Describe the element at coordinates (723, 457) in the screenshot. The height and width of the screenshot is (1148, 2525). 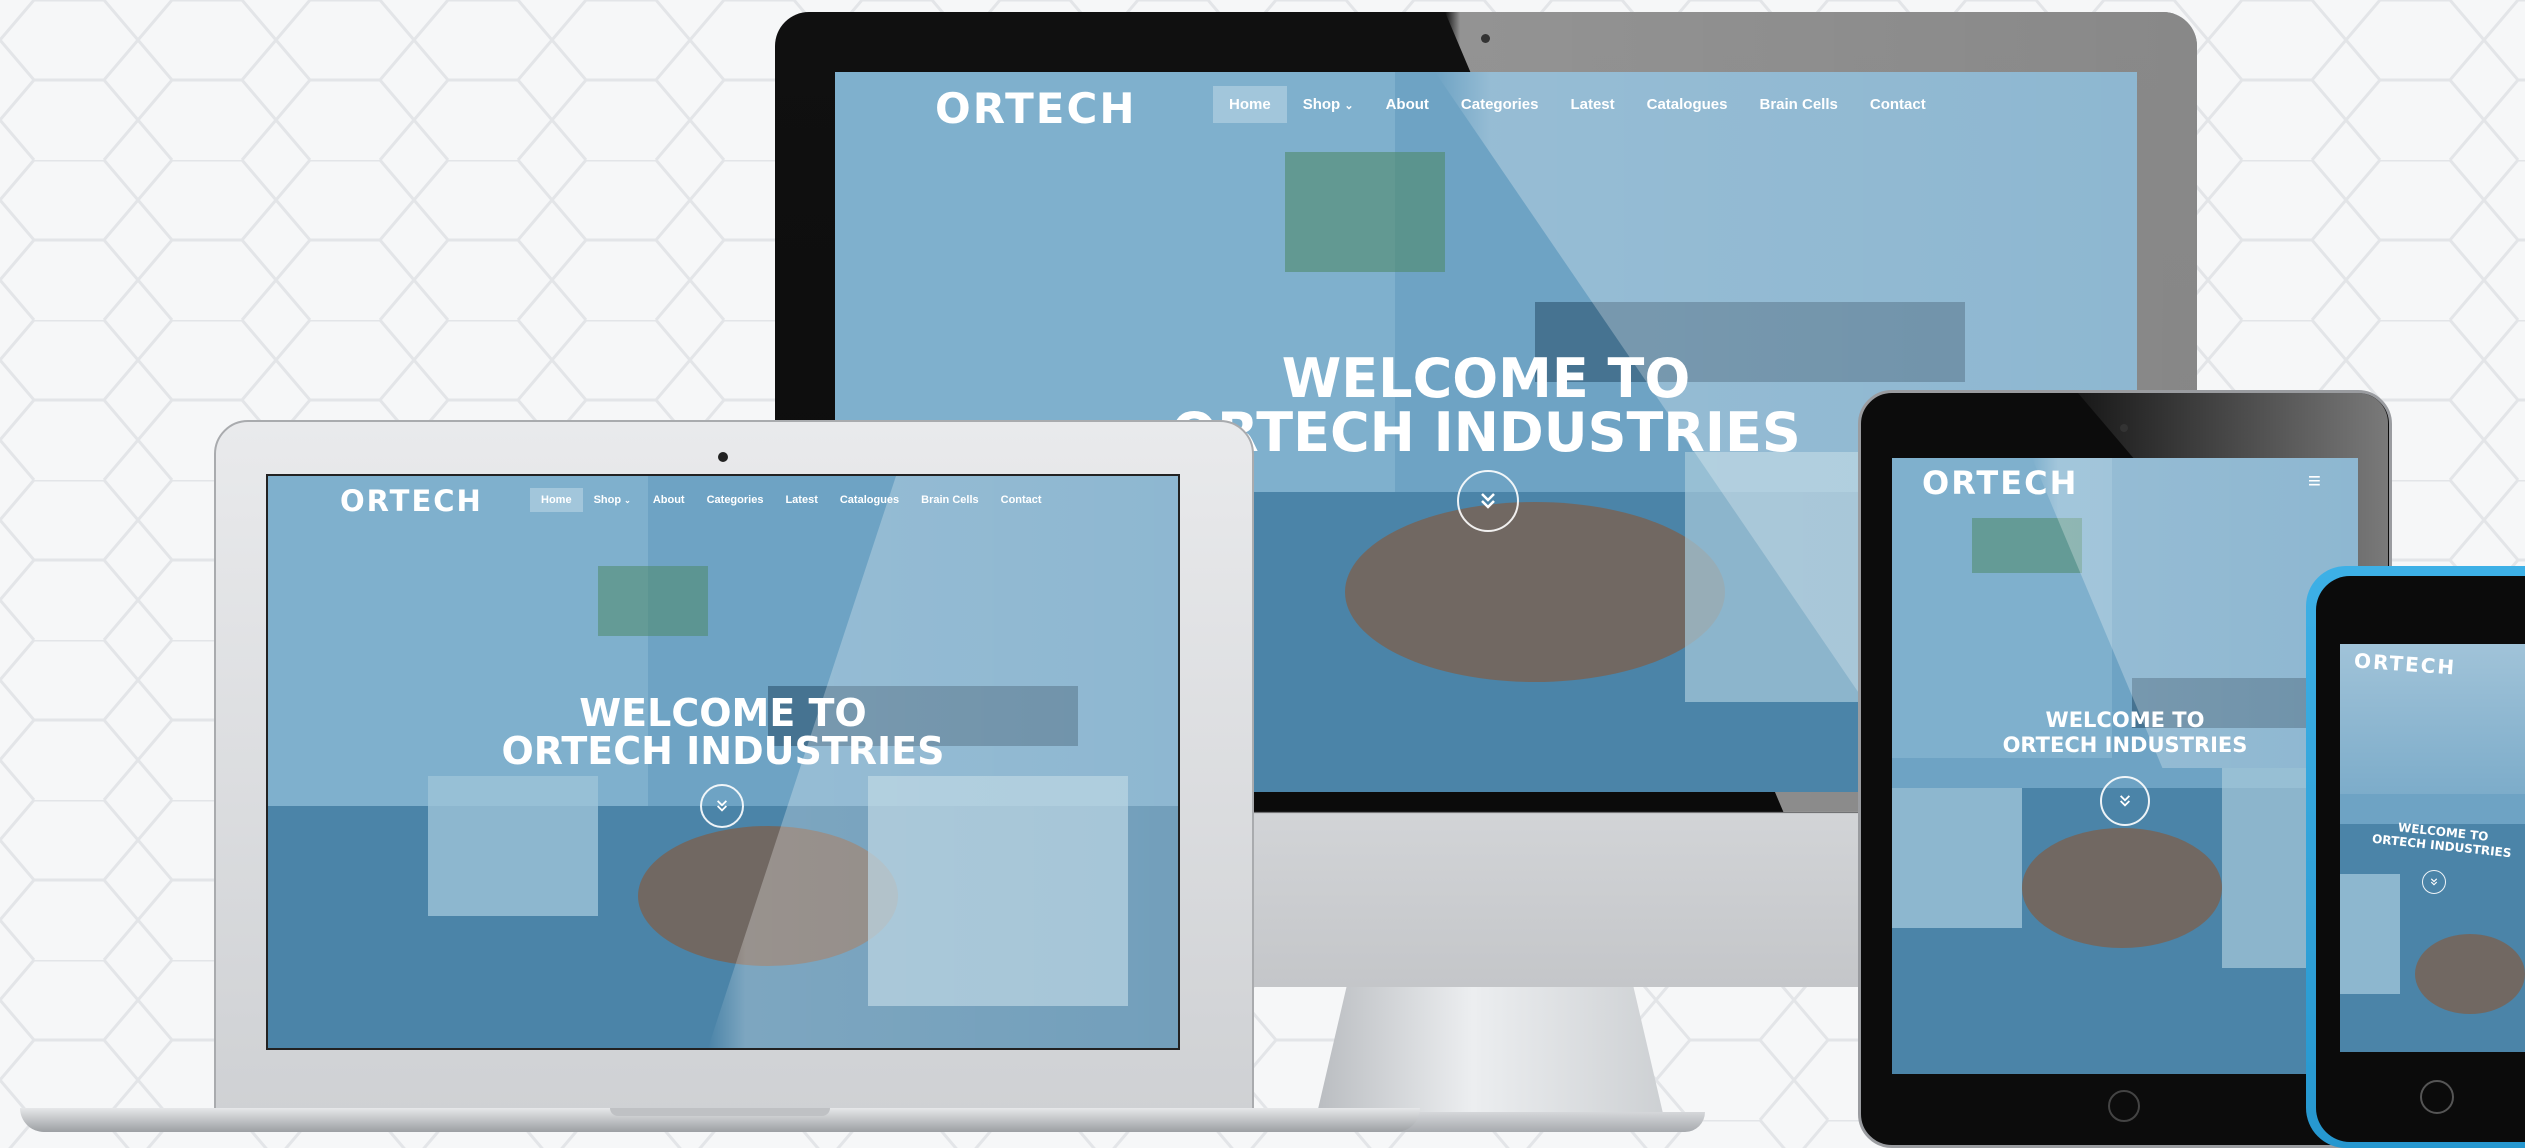
I see `laptop-camera-icon` at that location.